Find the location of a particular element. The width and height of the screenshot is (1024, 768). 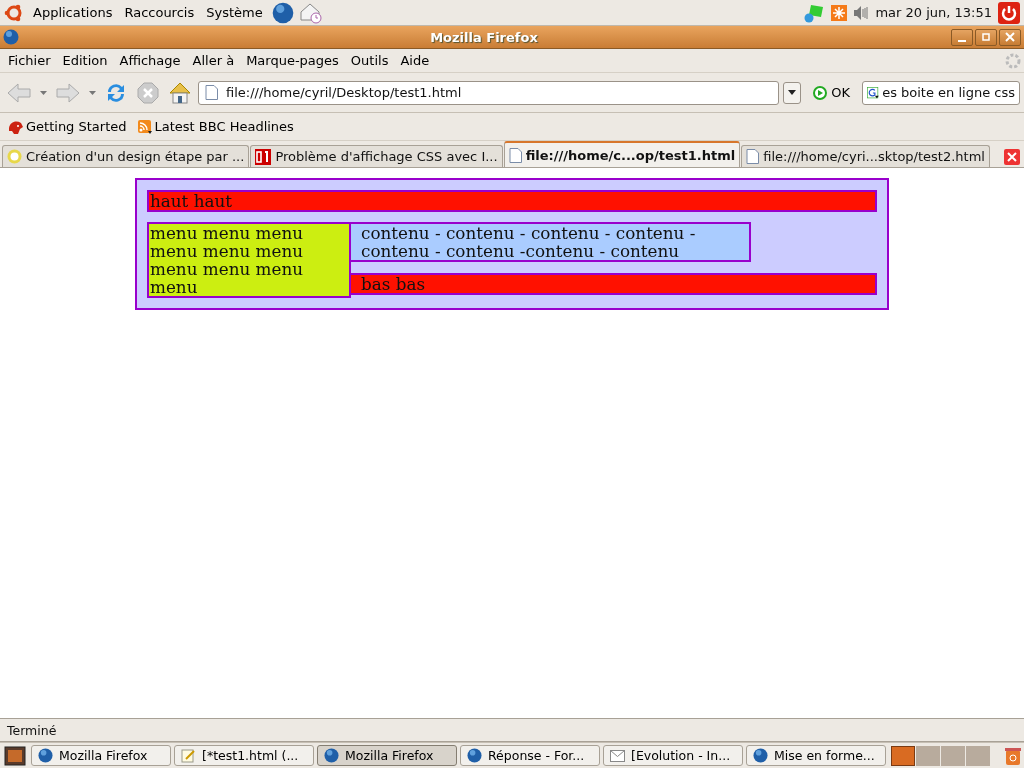

bookmark-link: Latest BBC Headlines is located at coordinates (215, 126).